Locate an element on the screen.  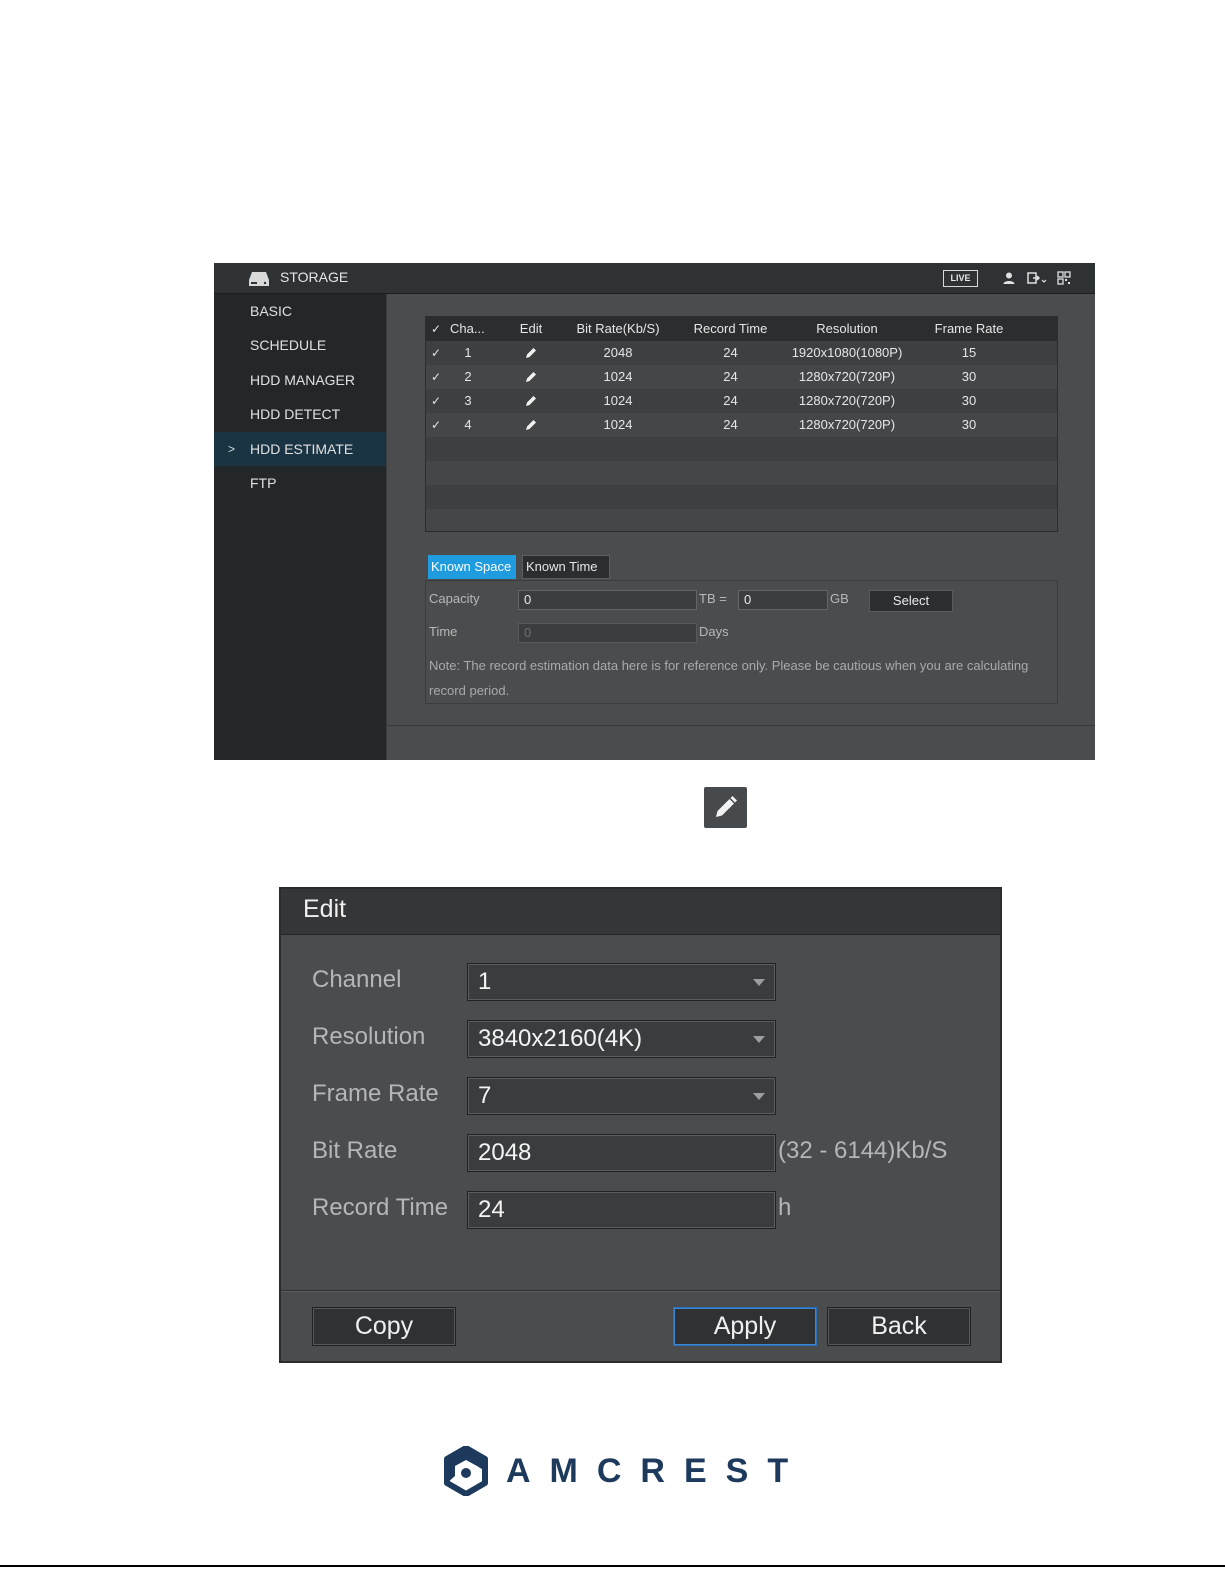
hdd-icon is located at coordinates (259, 279).